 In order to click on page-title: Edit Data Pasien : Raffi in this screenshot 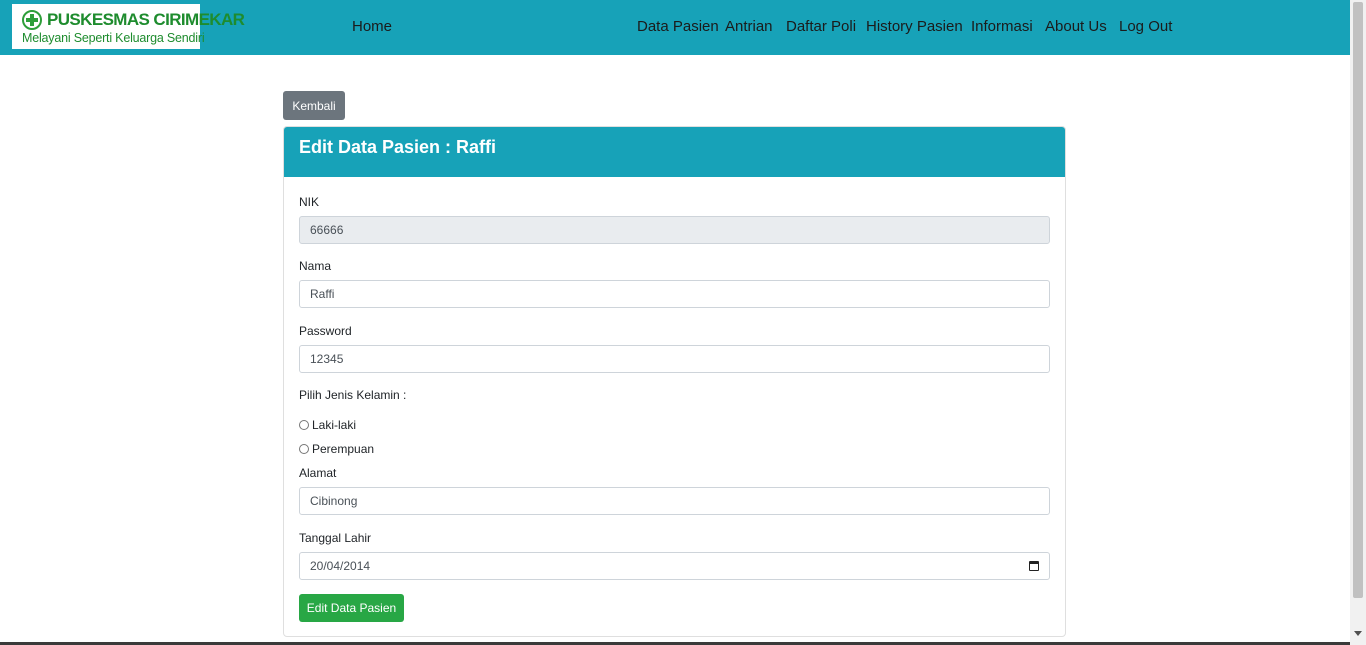, I will do `click(398, 147)`.